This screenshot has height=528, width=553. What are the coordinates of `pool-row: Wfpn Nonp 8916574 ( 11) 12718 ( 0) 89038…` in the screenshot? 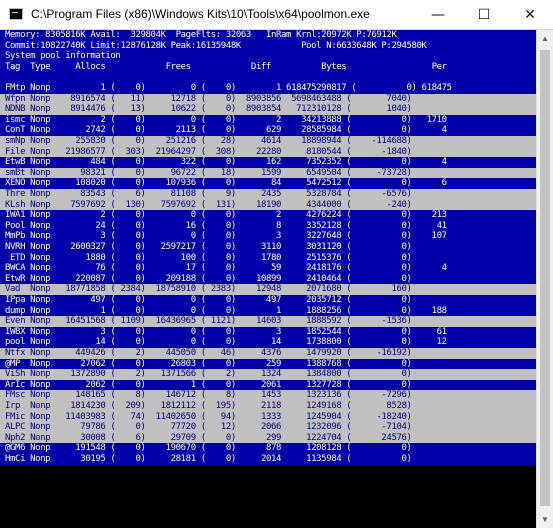 It's located at (268, 99).